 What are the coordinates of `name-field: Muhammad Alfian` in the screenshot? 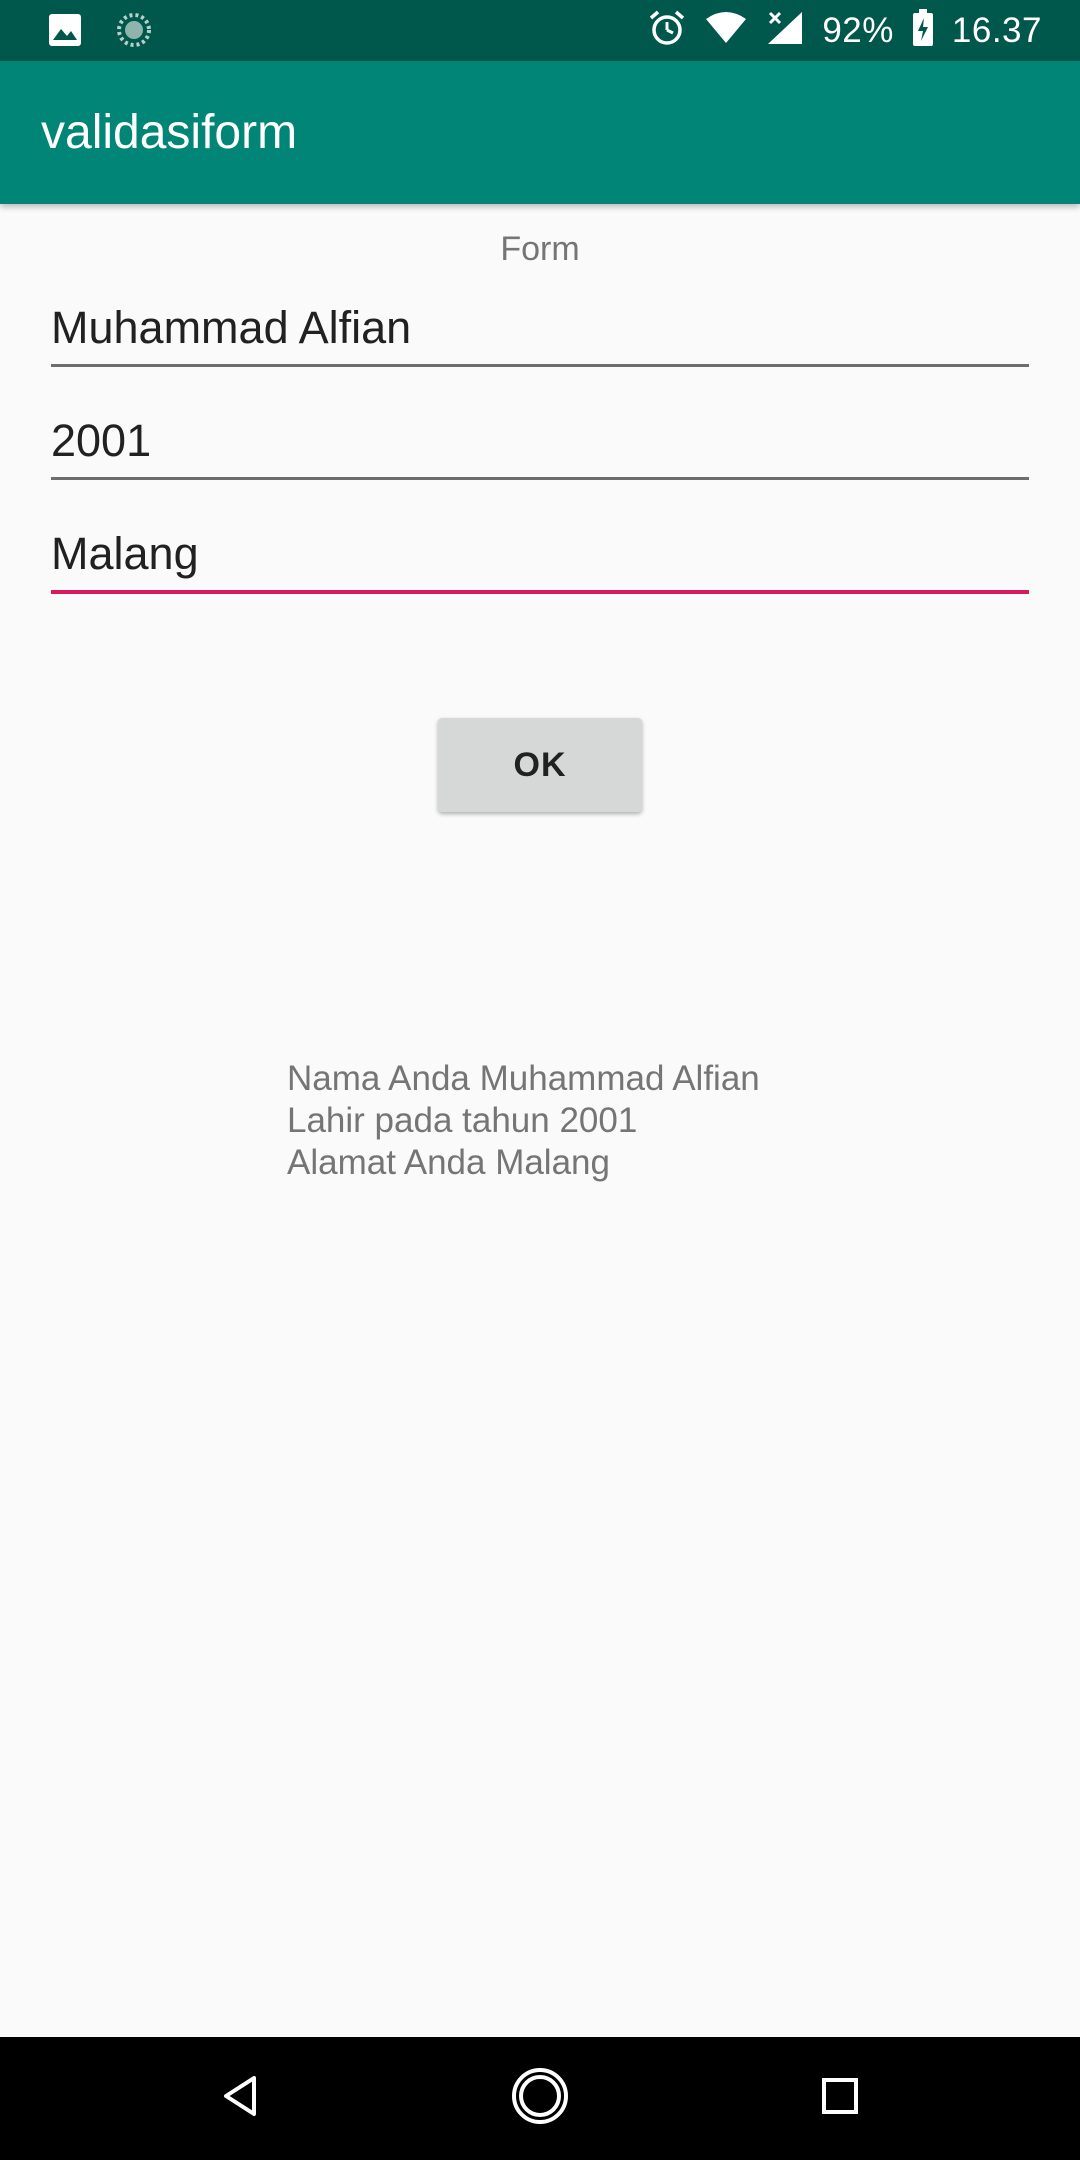 It's located at (540, 327).